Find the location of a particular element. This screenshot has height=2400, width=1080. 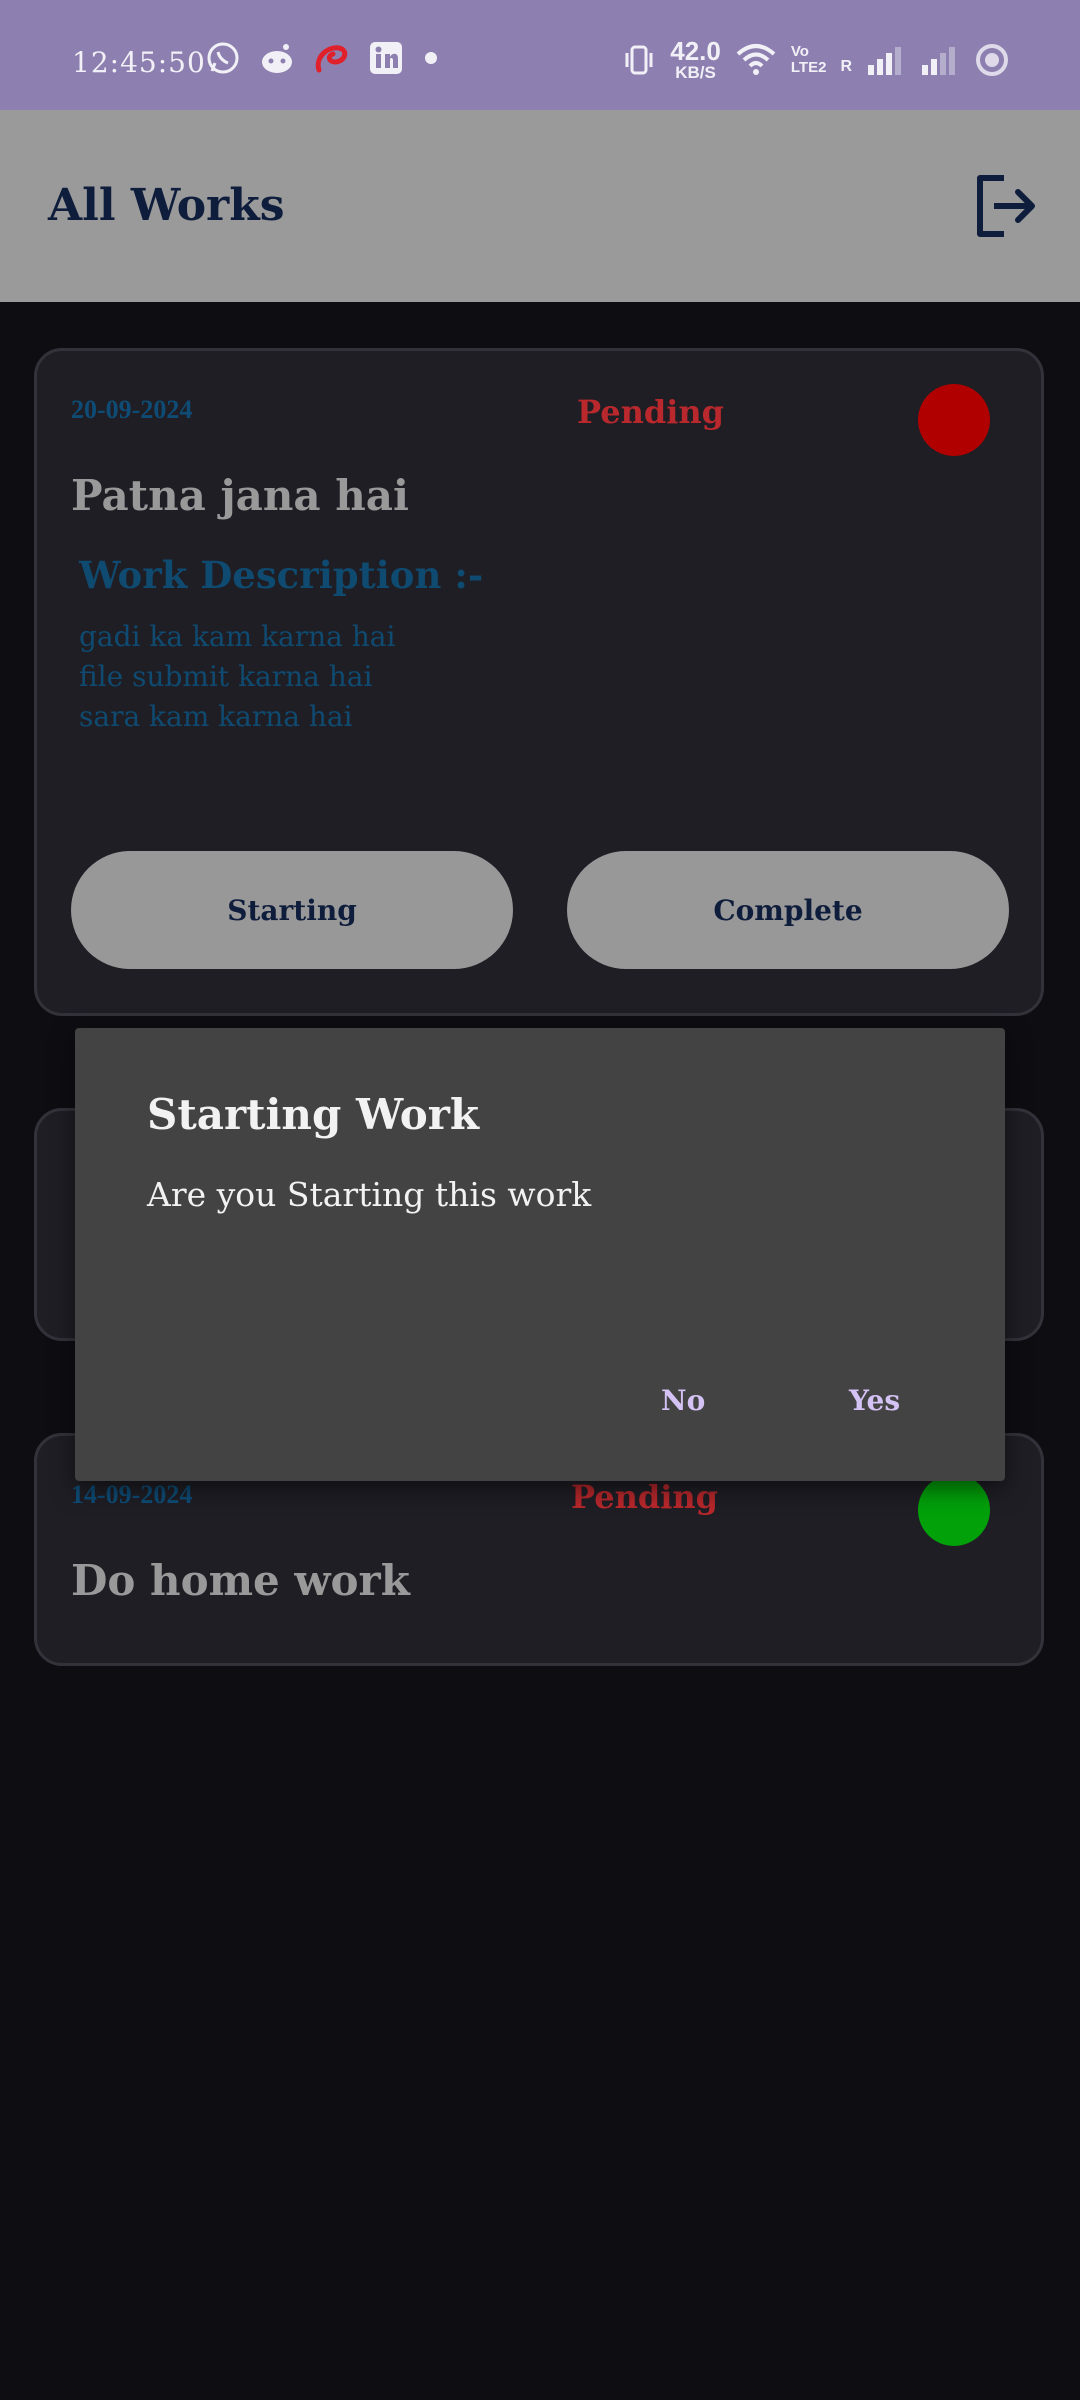

work-date: 14-09-2024 is located at coordinates (132, 1494).